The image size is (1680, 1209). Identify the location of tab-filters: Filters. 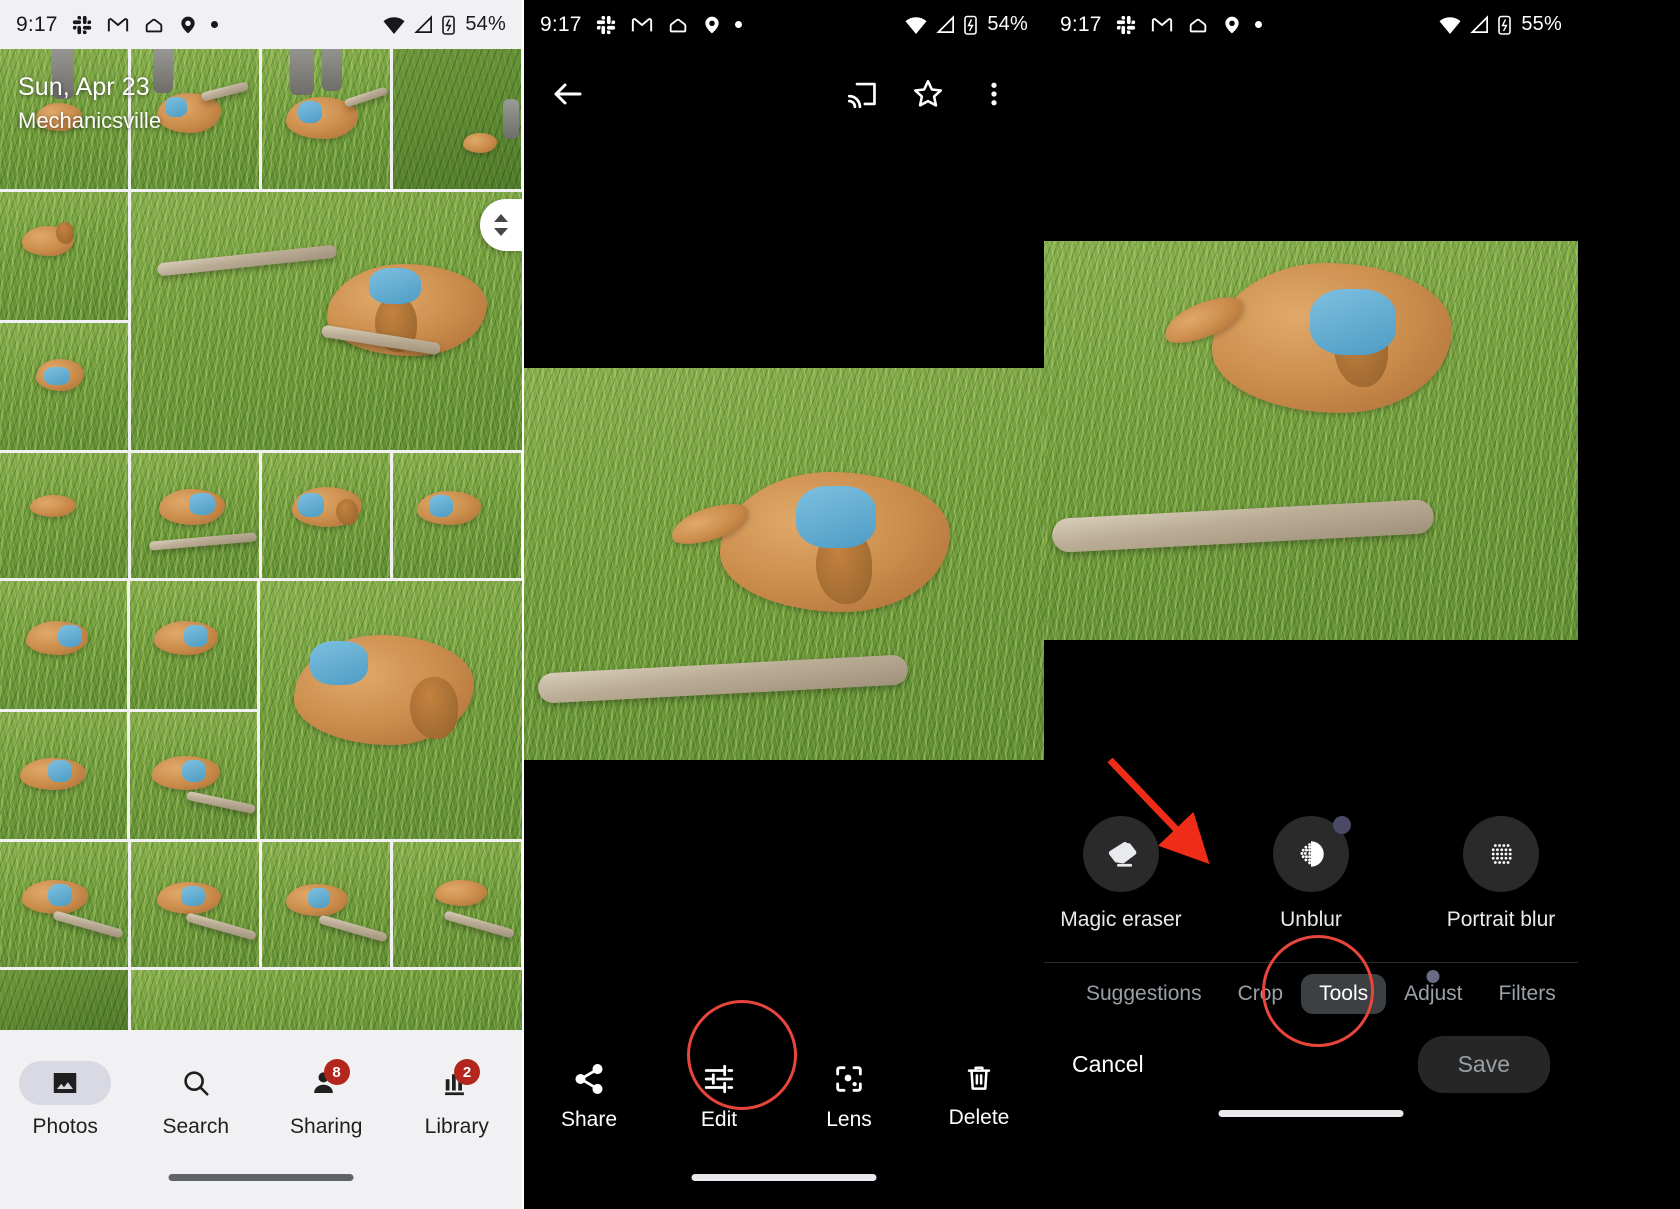
(1527, 994).